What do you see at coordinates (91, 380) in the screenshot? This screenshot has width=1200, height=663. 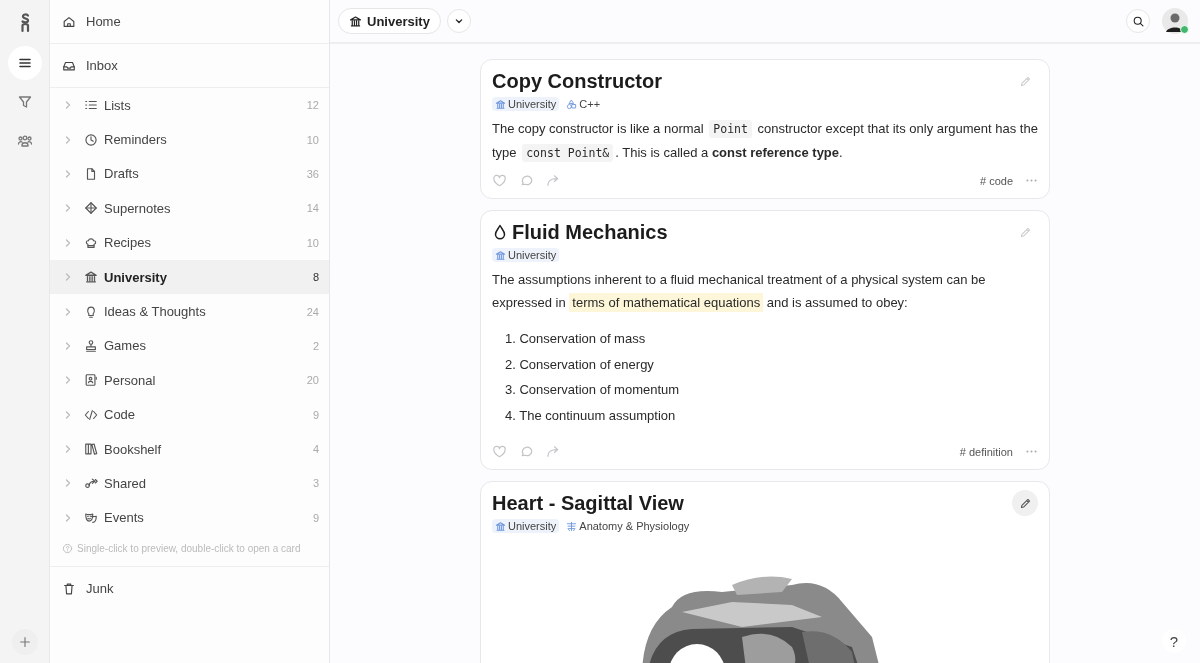 I see `contact-card-icon` at bounding box center [91, 380].